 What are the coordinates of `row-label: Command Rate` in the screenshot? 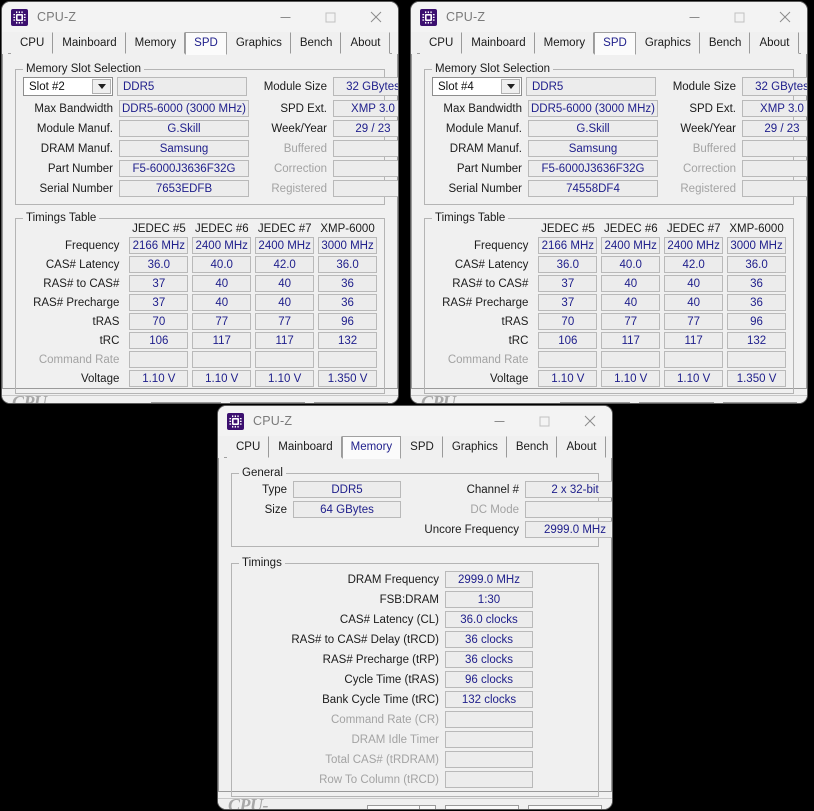 It's located at (488, 359).